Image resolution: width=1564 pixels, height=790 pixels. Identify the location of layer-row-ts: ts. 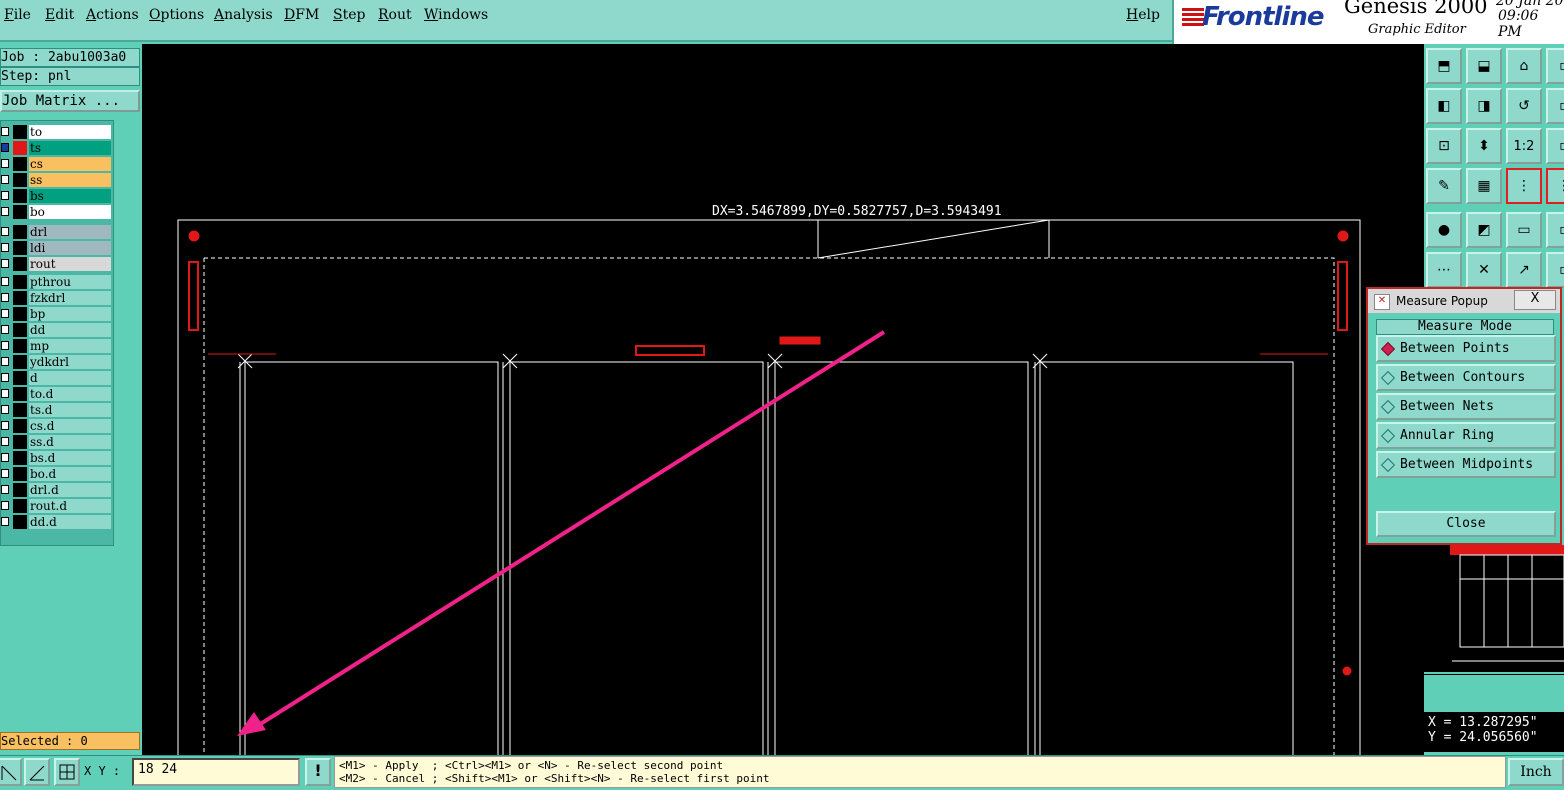
(57, 148).